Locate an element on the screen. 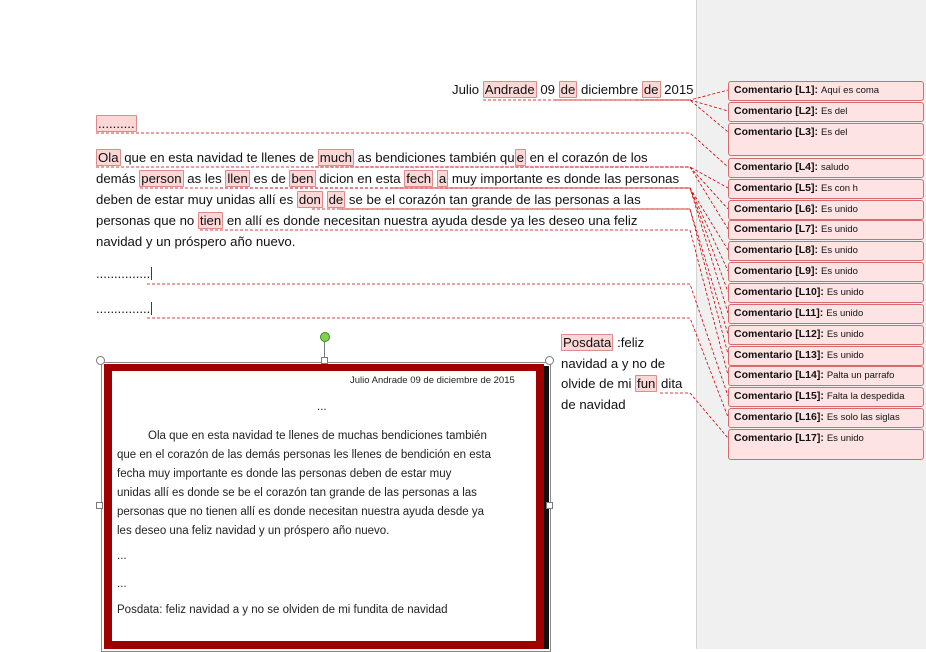 The height and width of the screenshot is (652, 926). date-text: diciembre is located at coordinates (609, 89).